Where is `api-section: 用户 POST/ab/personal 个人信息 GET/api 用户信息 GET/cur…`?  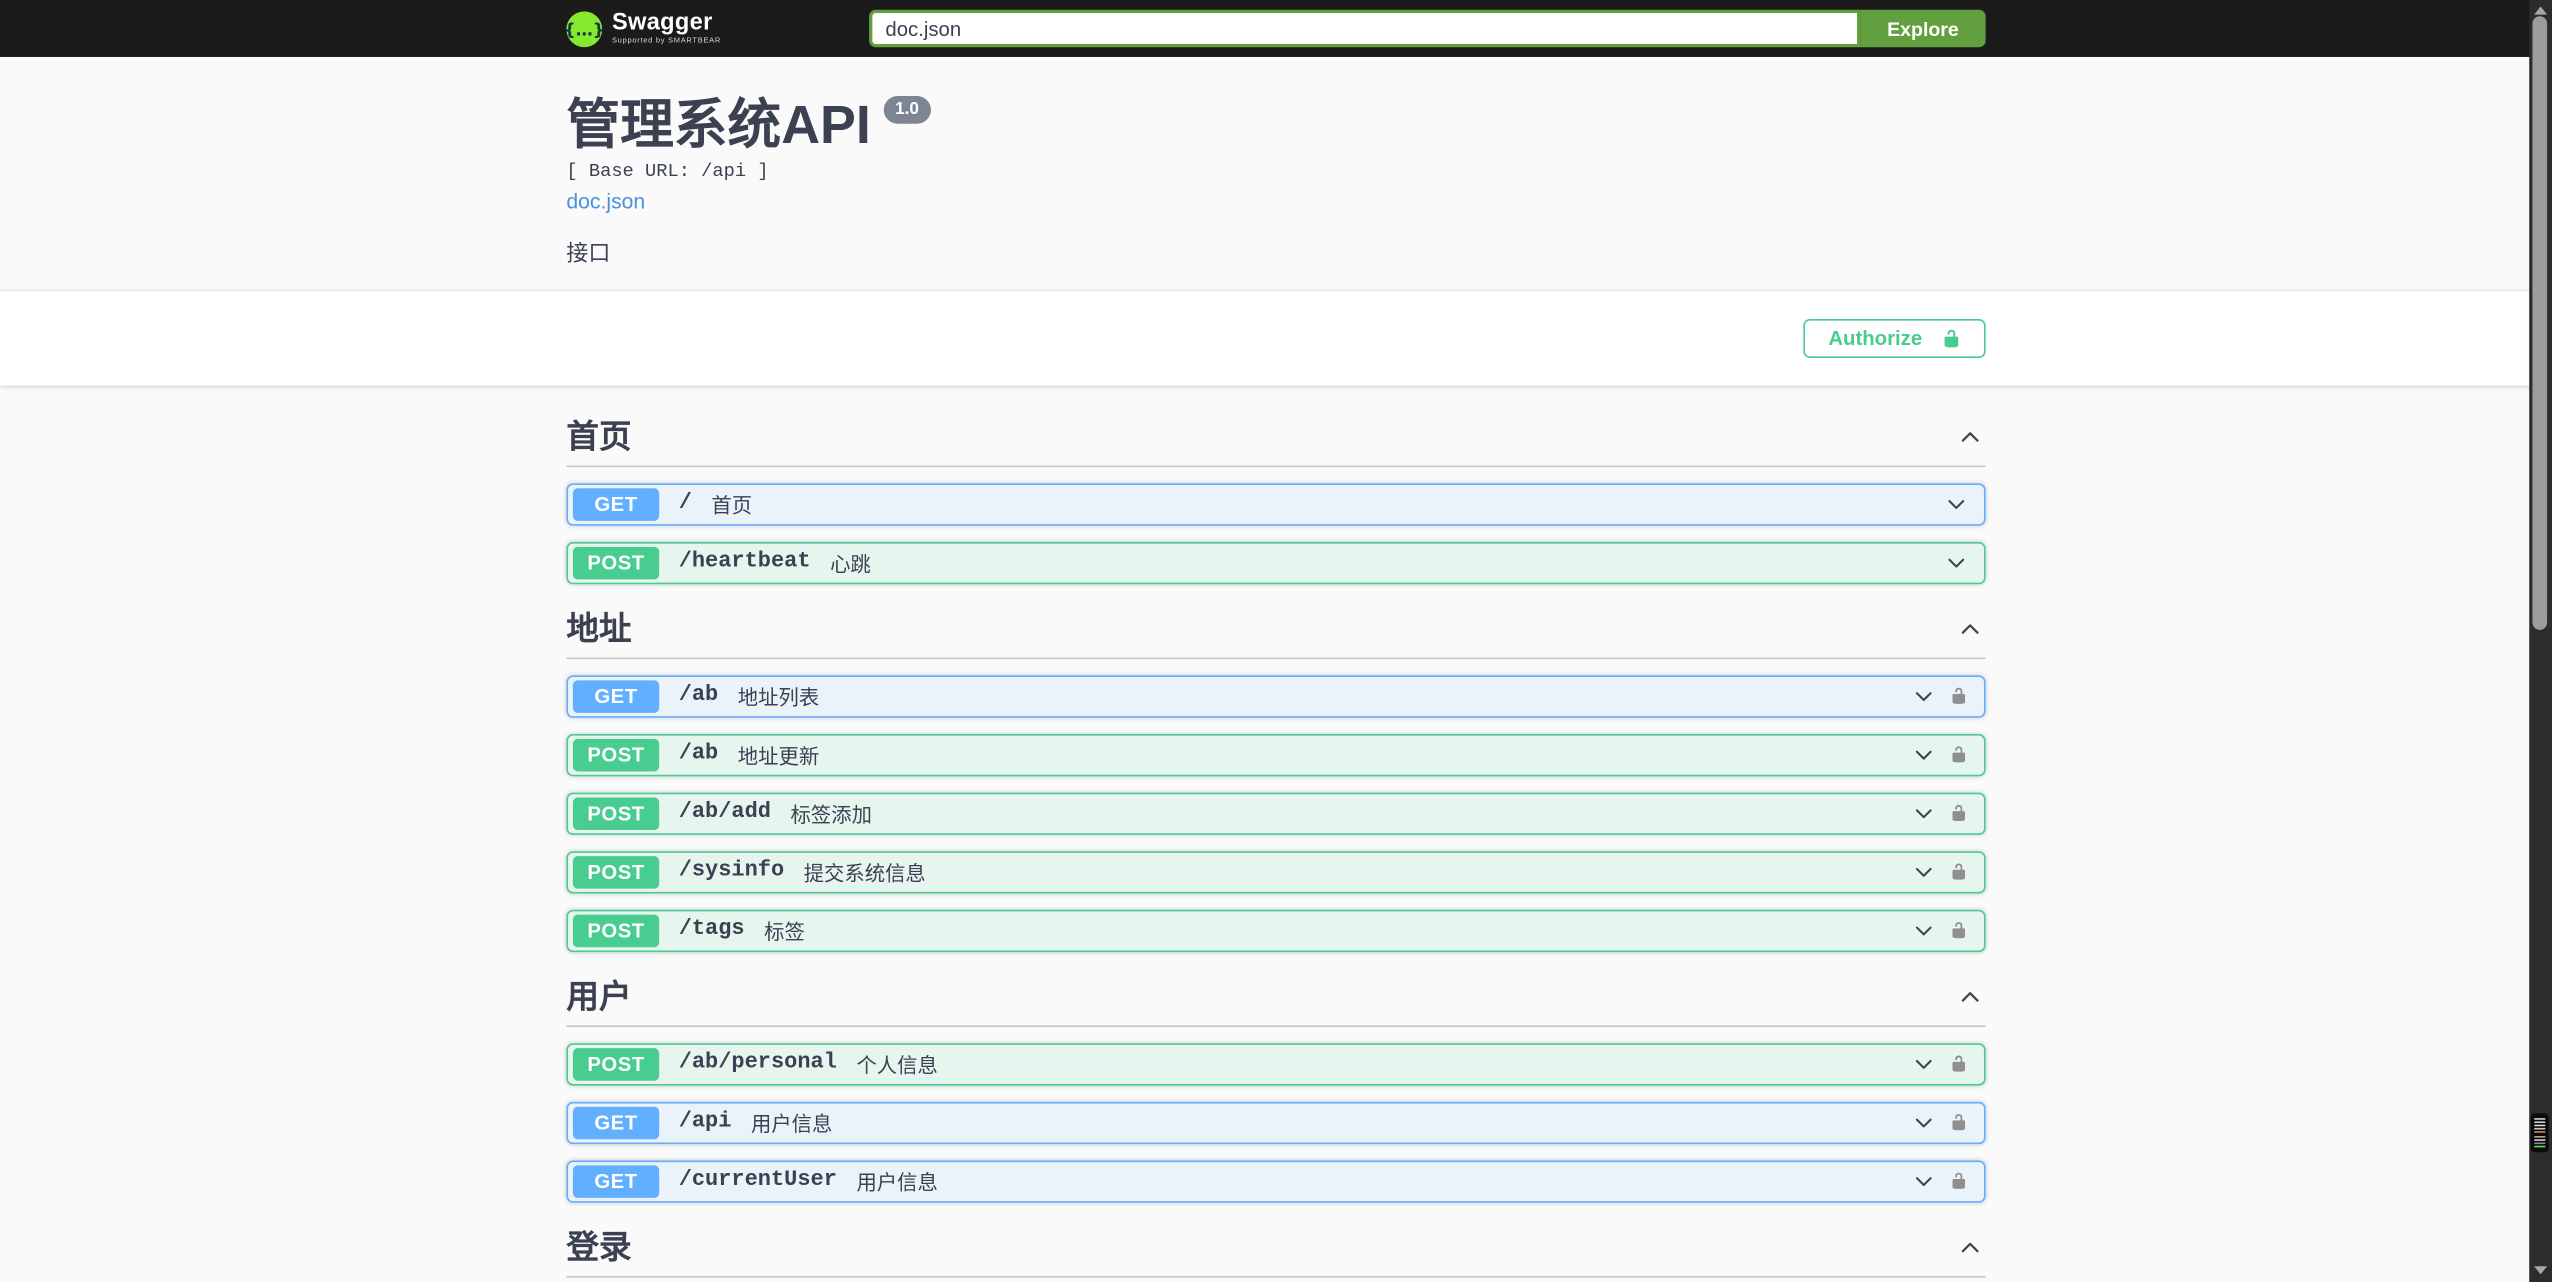
api-section: 用户 POST/ab/personal 个人信息 GET/api 用户信息 GET/cur… is located at coordinates (1276, 1088).